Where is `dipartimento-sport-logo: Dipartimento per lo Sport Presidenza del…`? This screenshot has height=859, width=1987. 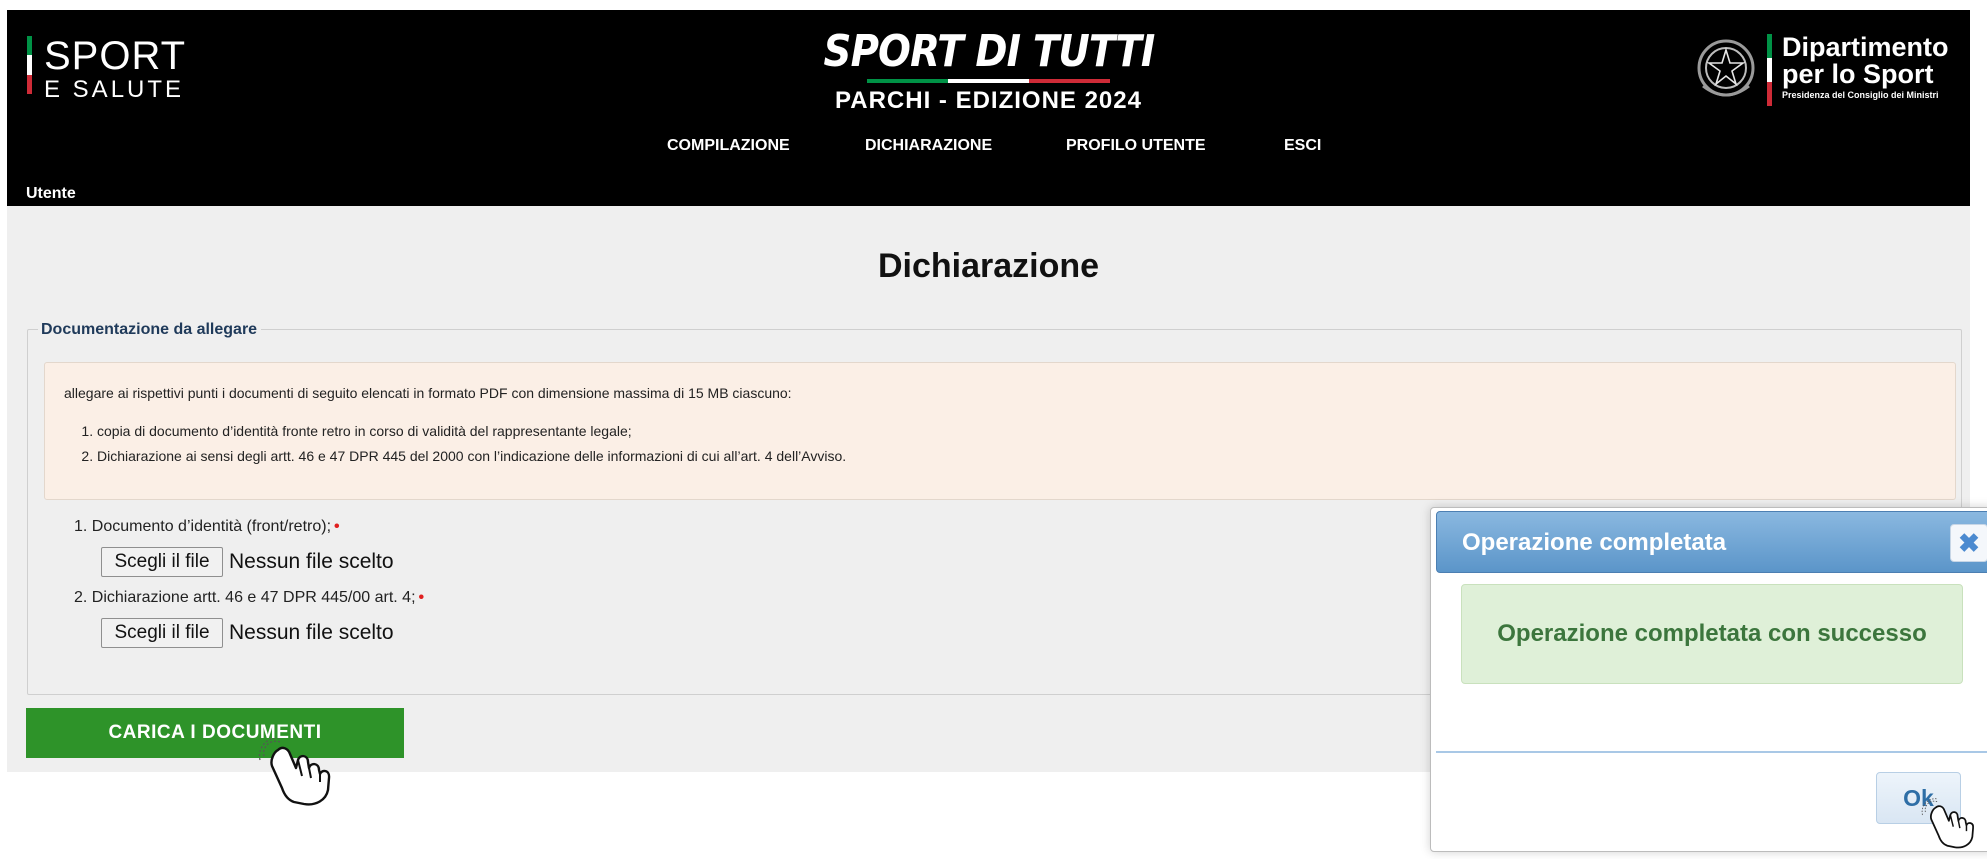 dipartimento-sport-logo: Dipartimento per lo Sport Presidenza del… is located at coordinates (1822, 70).